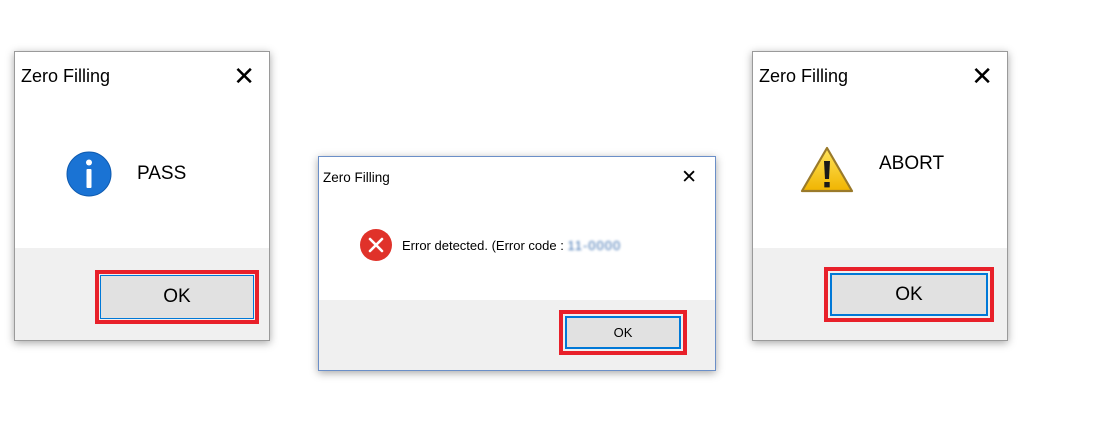 Image resolution: width=1100 pixels, height=440 pixels. I want to click on message-text: PASS, so click(162, 173).